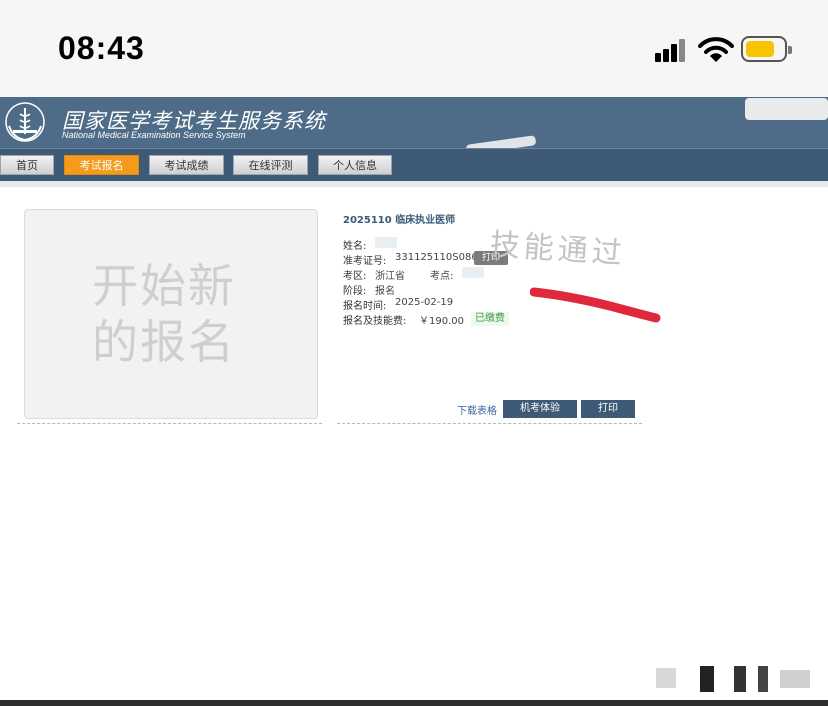 The height and width of the screenshot is (706, 828). What do you see at coordinates (477, 409) in the screenshot?
I see `download-form-link: 下载表格` at bounding box center [477, 409].